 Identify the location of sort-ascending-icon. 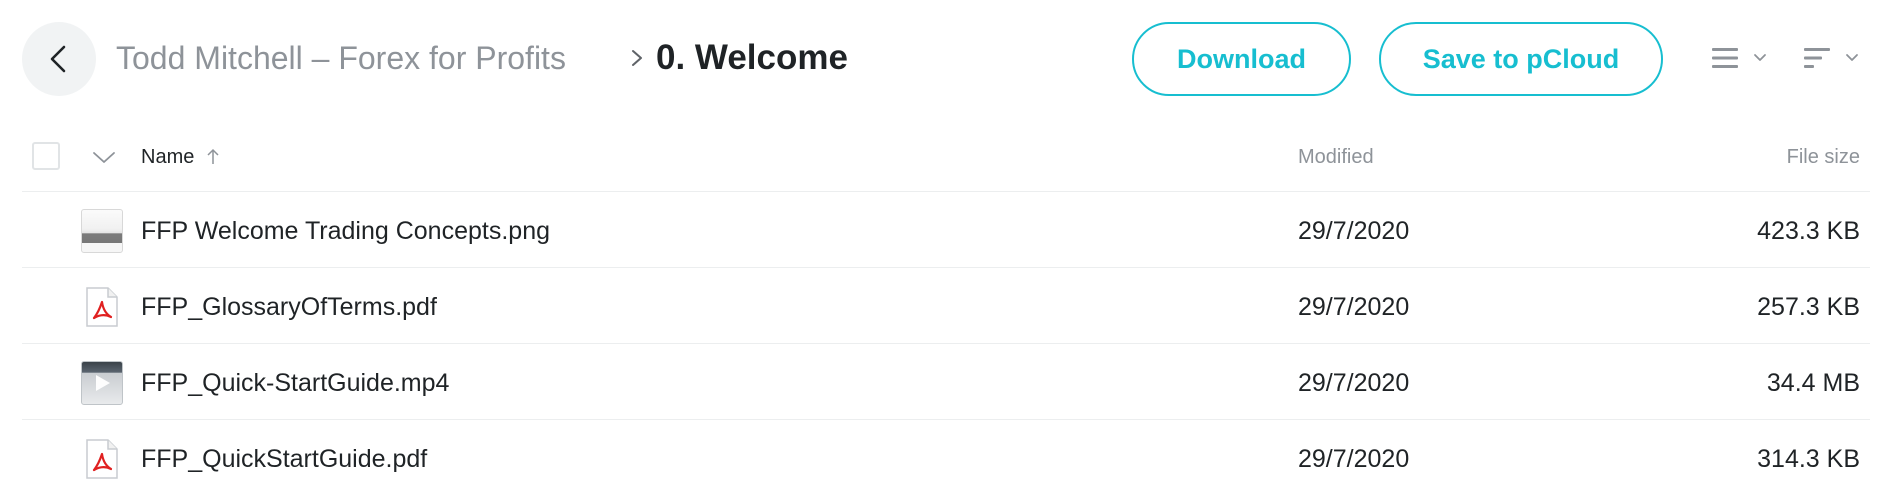
(213, 157).